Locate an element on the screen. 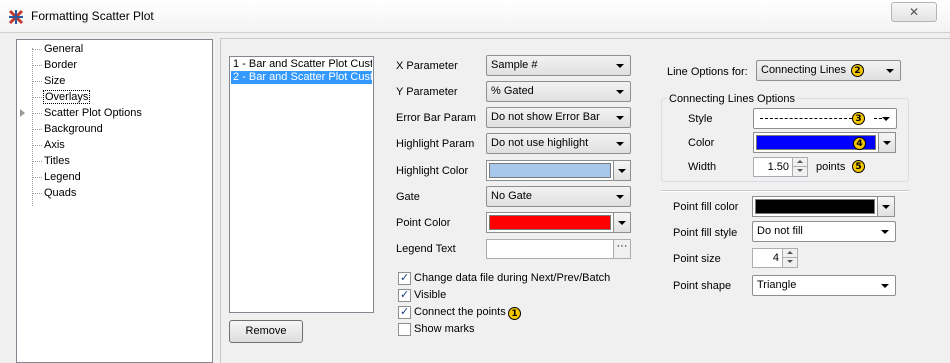  point-fill-style-value: Do not fill is located at coordinates (780, 231).